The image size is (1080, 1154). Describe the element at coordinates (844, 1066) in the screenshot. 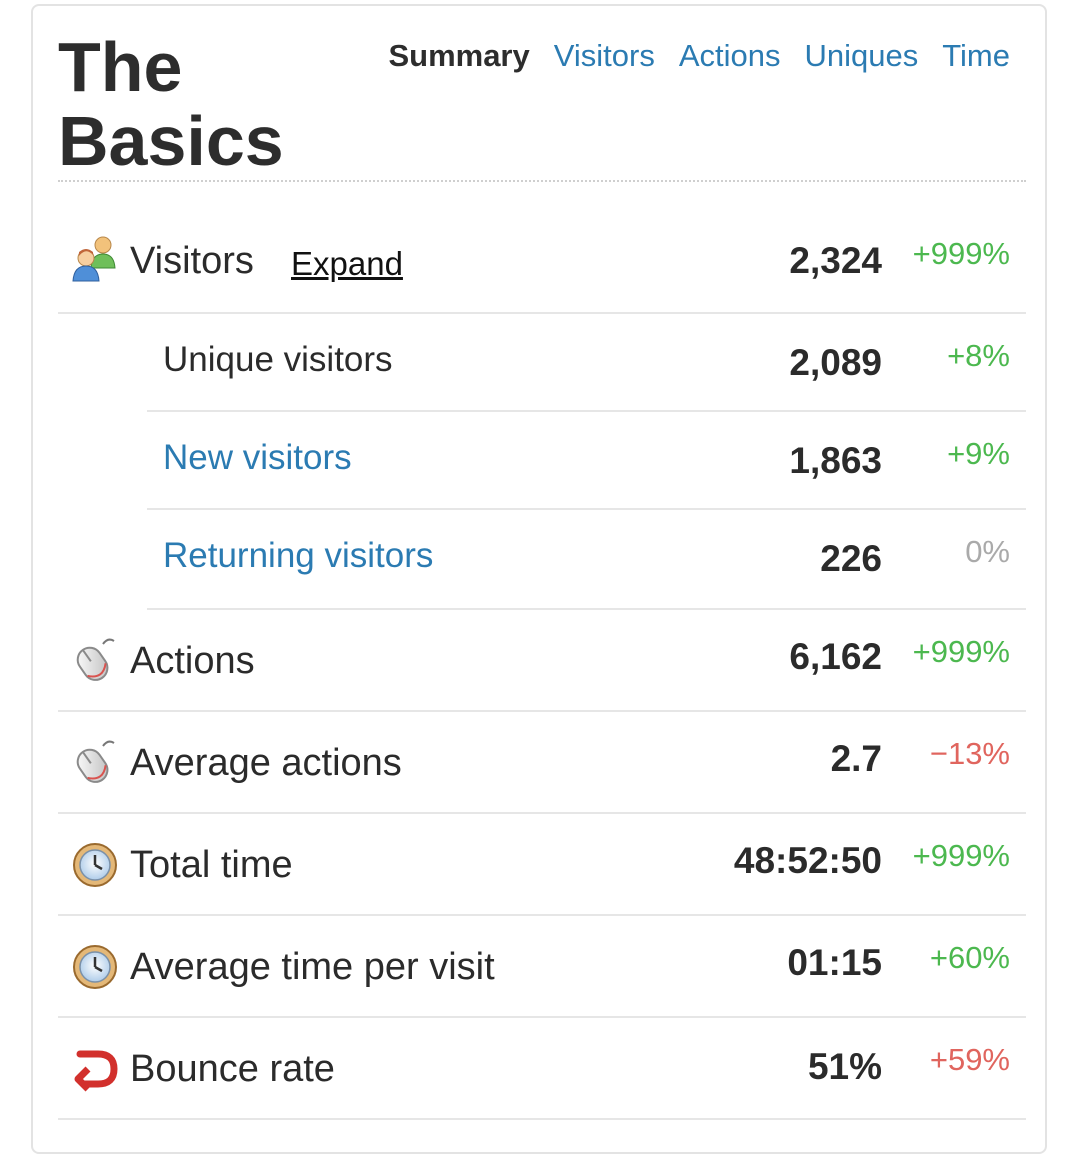

I see `stat-value: 51%` at that location.